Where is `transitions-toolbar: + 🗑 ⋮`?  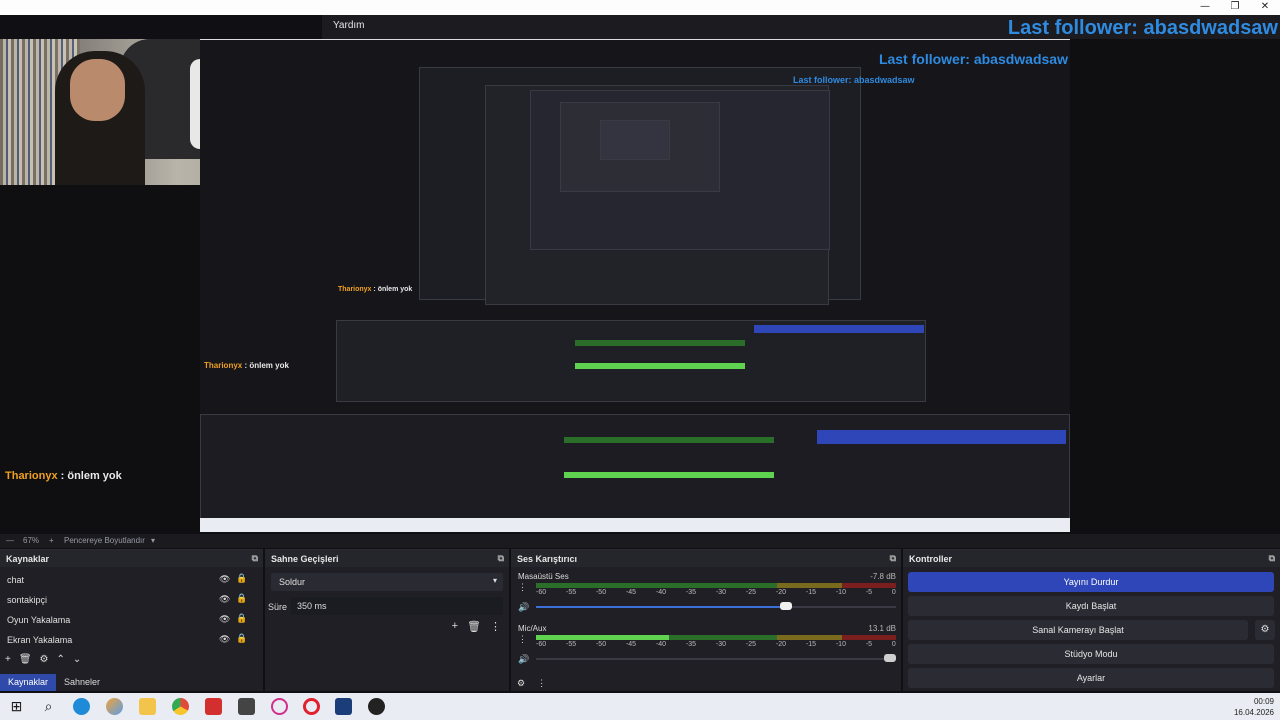 transitions-toolbar: + 🗑 ⋮ is located at coordinates (476, 626).